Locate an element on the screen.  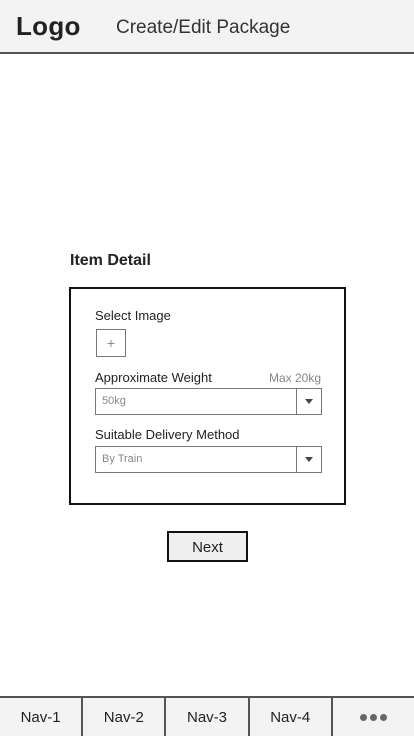
nav-item-3: Nav-3 is located at coordinates (208, 717).